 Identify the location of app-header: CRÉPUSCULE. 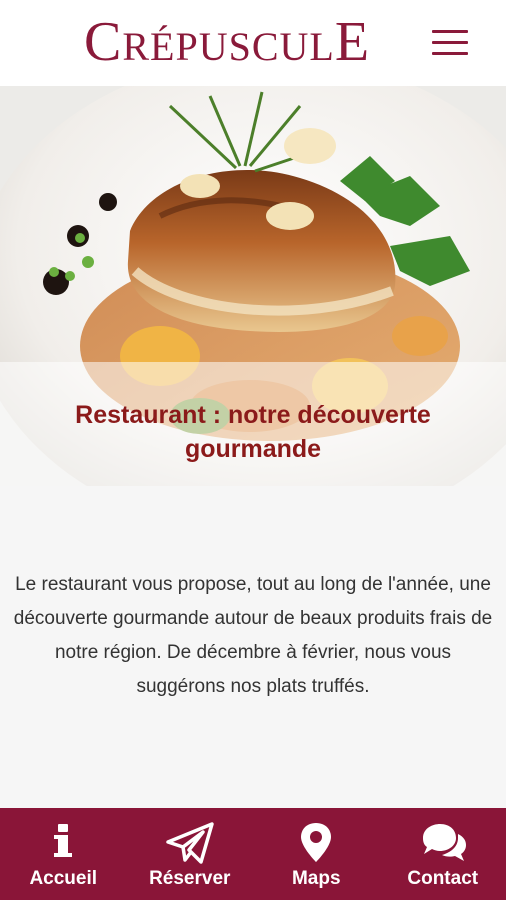
(253, 43).